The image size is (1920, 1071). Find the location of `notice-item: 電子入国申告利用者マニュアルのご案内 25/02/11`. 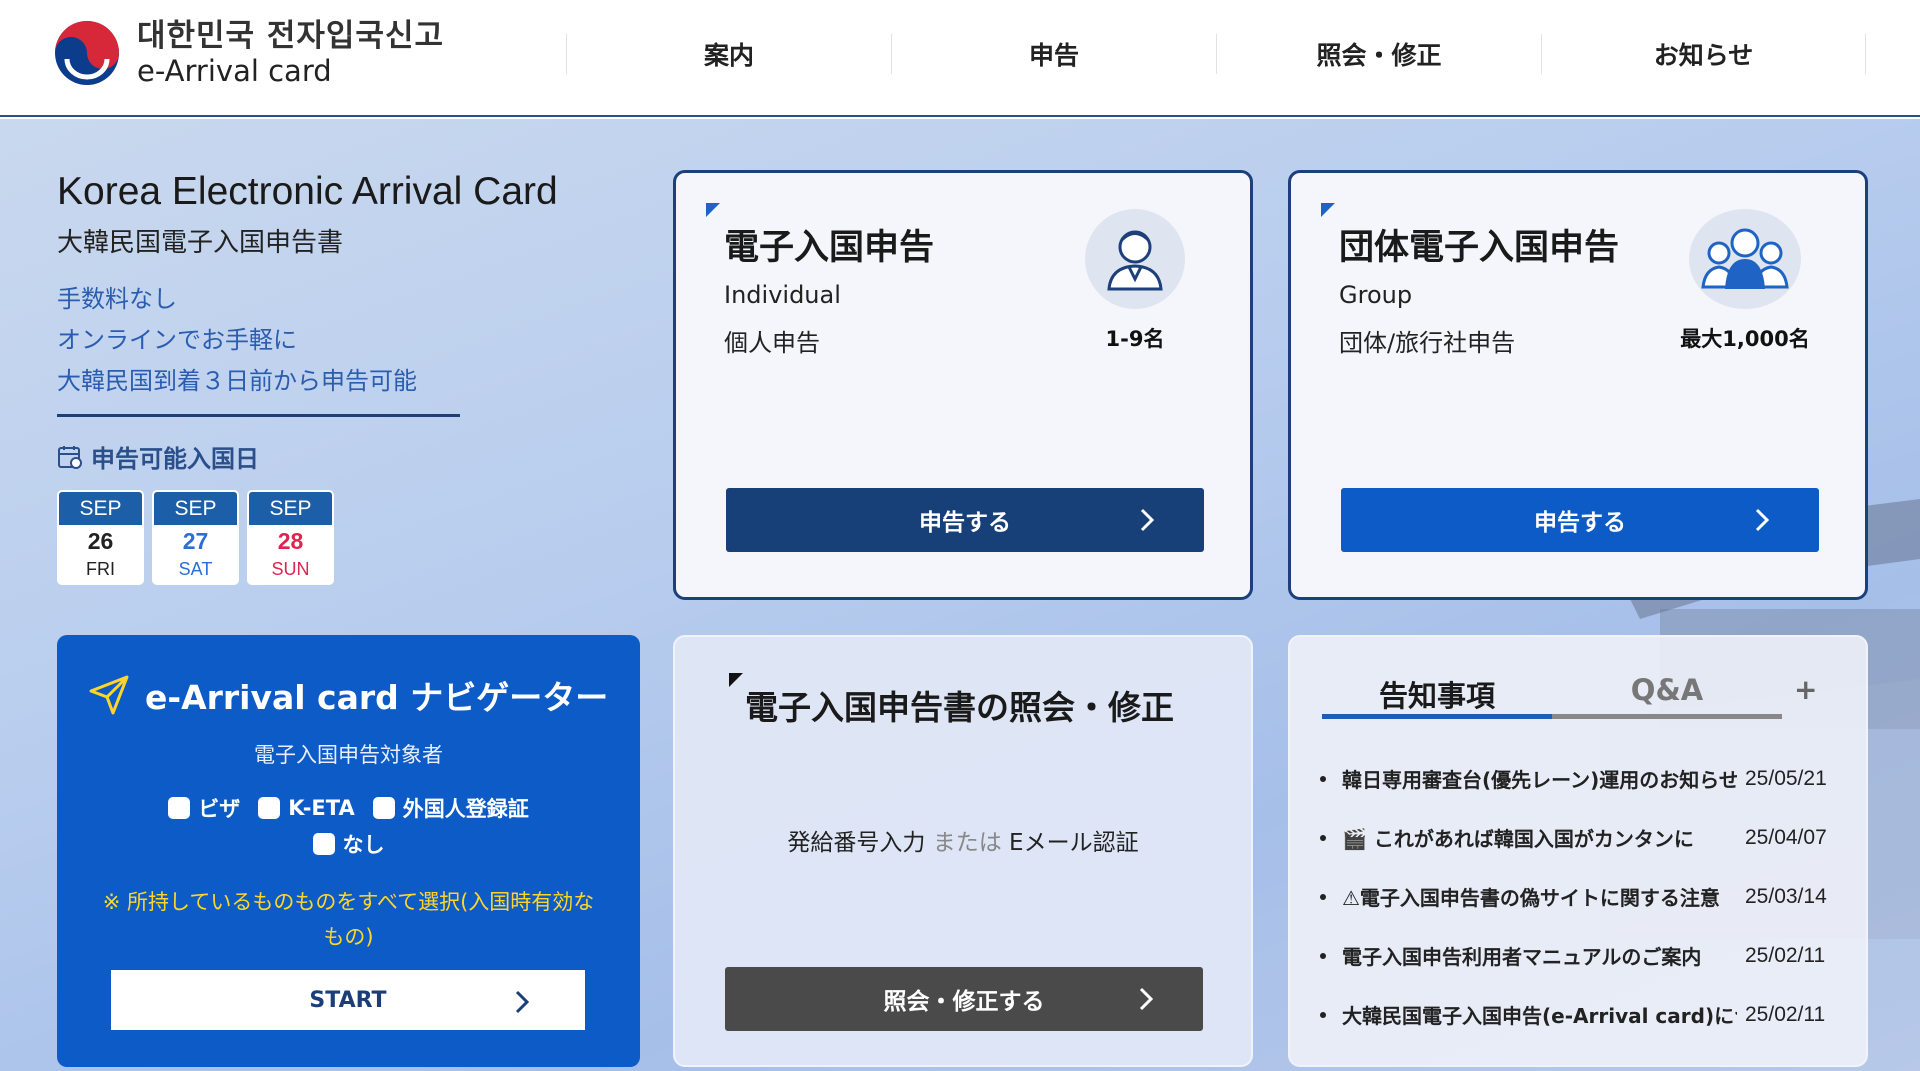

notice-item: 電子入国申告利用者マニュアルのご案内 25/02/11 is located at coordinates (1580, 955).